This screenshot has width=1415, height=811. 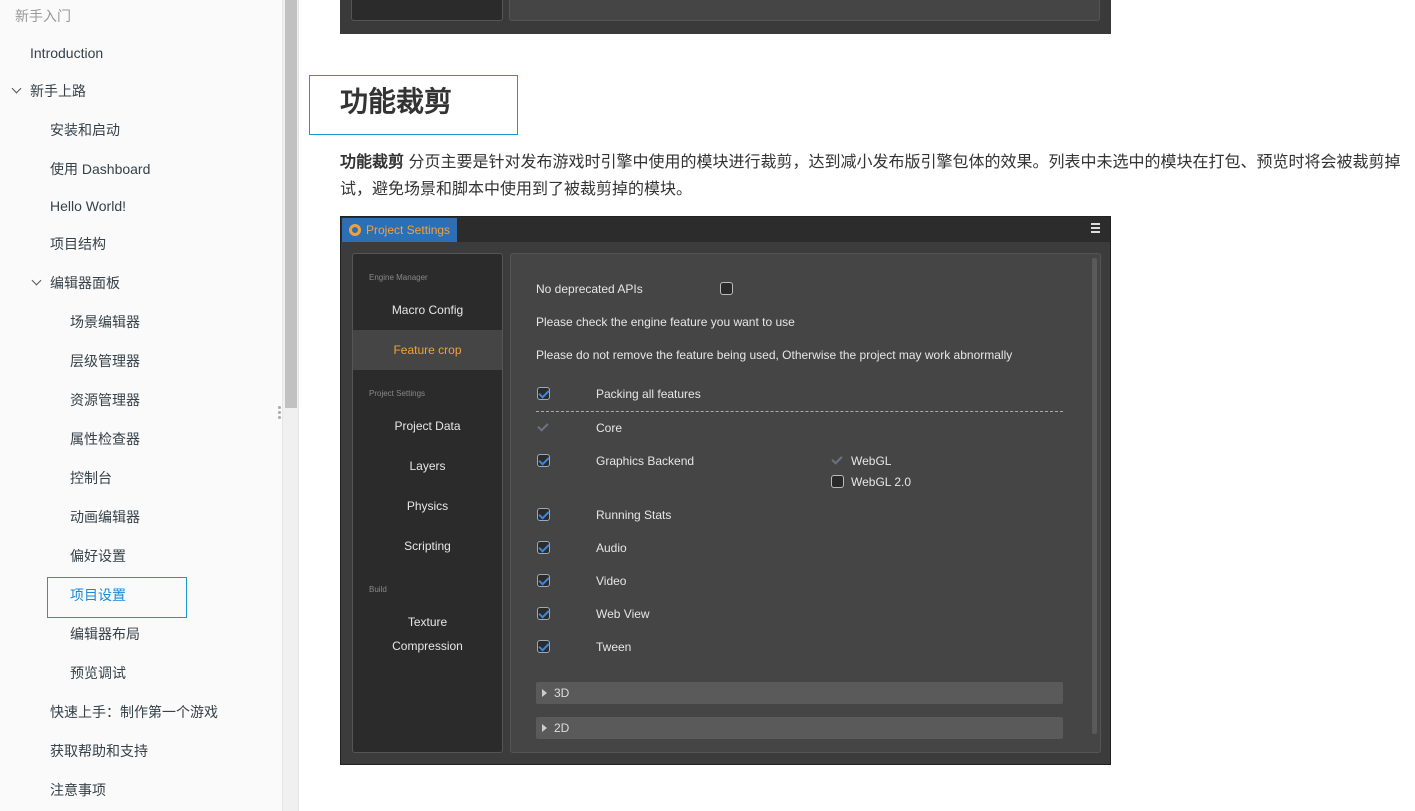 I want to click on video-checkbox, so click(x=543, y=580).